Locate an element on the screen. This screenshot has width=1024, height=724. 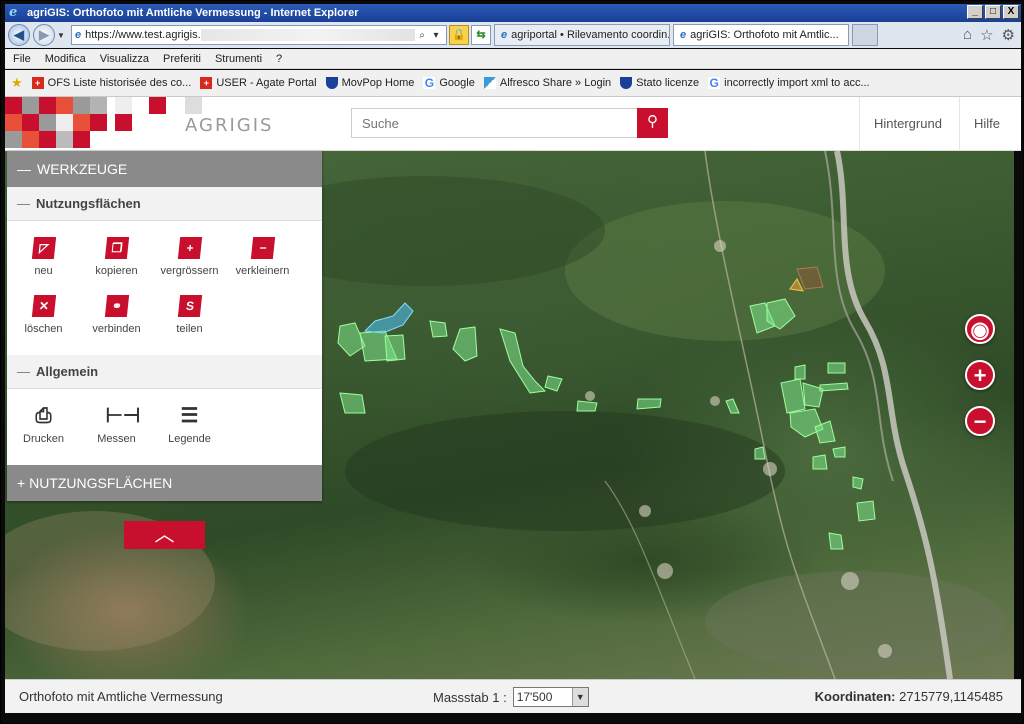
new-area-icon: ◸ is located at coordinates (43, 248).